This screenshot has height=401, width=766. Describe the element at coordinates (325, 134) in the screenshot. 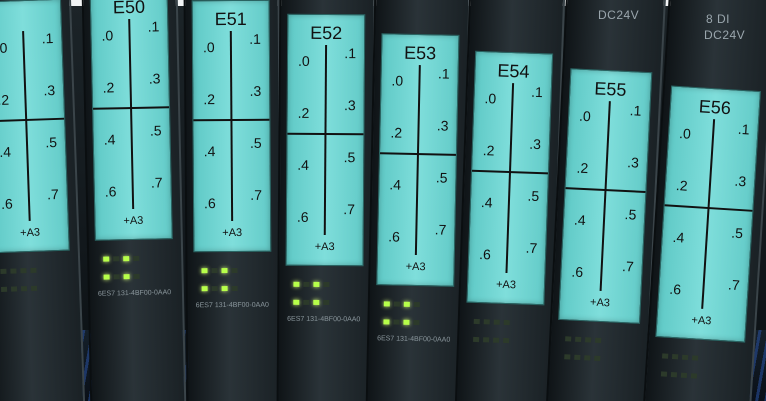

I see `label-horizontal-line` at that location.